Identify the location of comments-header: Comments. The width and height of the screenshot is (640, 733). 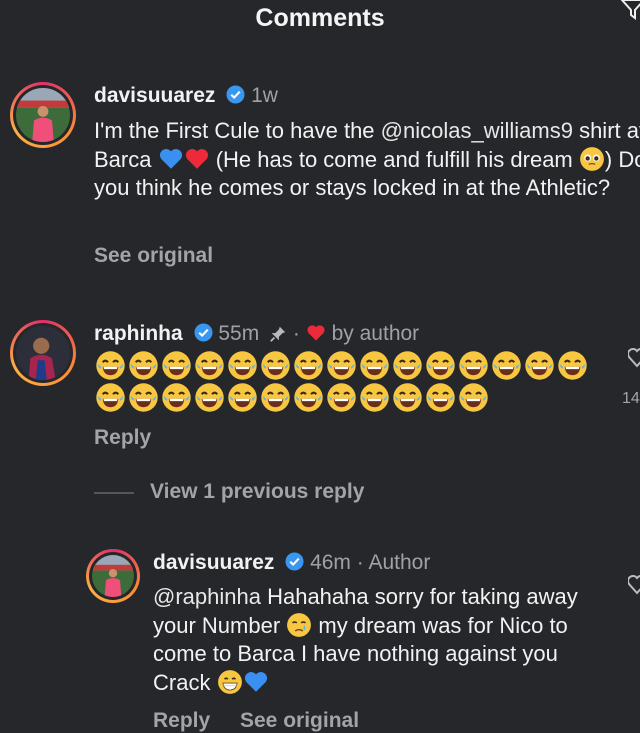
(320, 20).